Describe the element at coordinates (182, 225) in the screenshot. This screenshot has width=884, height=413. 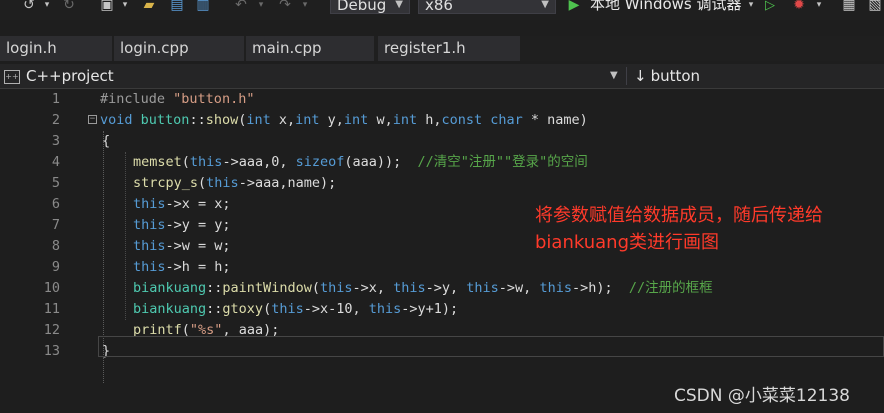
I see `code-text: this->y = y;` at that location.